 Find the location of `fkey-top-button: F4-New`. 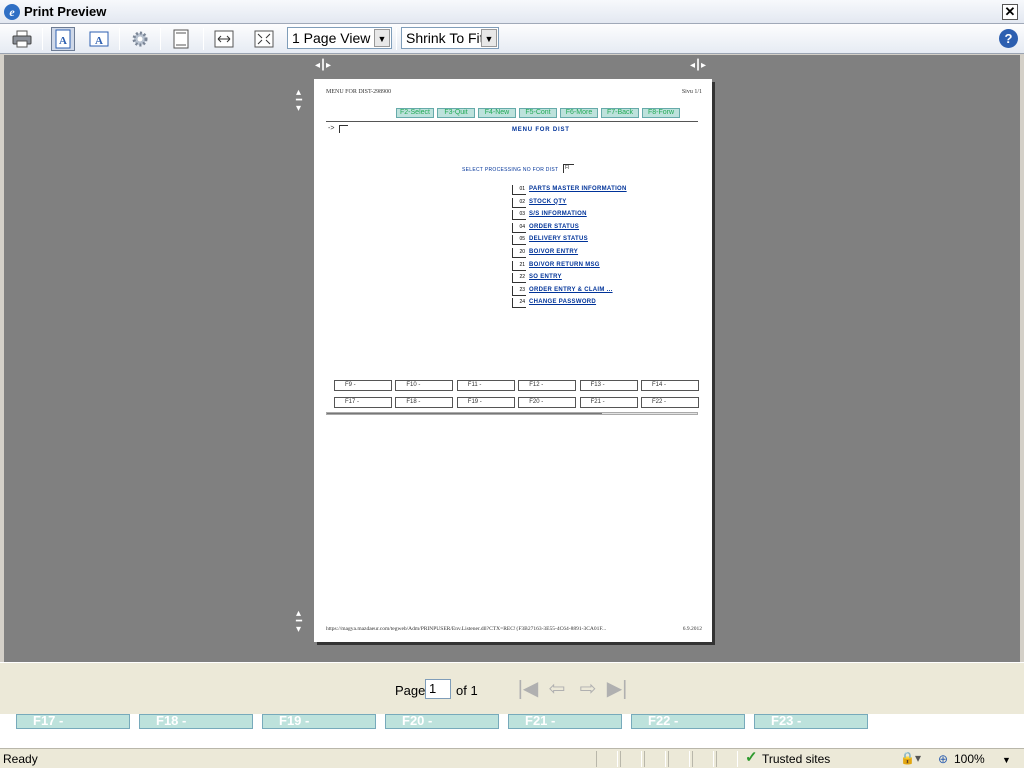

fkey-top-button: F4-New is located at coordinates (497, 113).